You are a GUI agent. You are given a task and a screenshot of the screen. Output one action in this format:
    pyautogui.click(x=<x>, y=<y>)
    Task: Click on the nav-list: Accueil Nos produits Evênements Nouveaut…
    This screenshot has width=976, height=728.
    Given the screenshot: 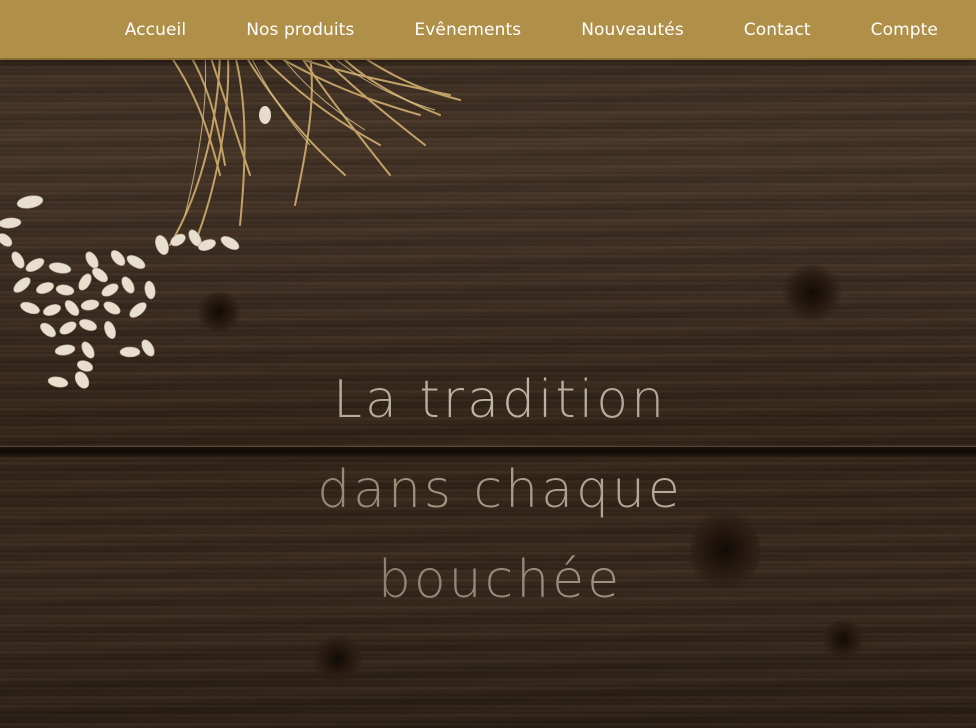 What is the action you would take?
    pyautogui.click(x=535, y=30)
    